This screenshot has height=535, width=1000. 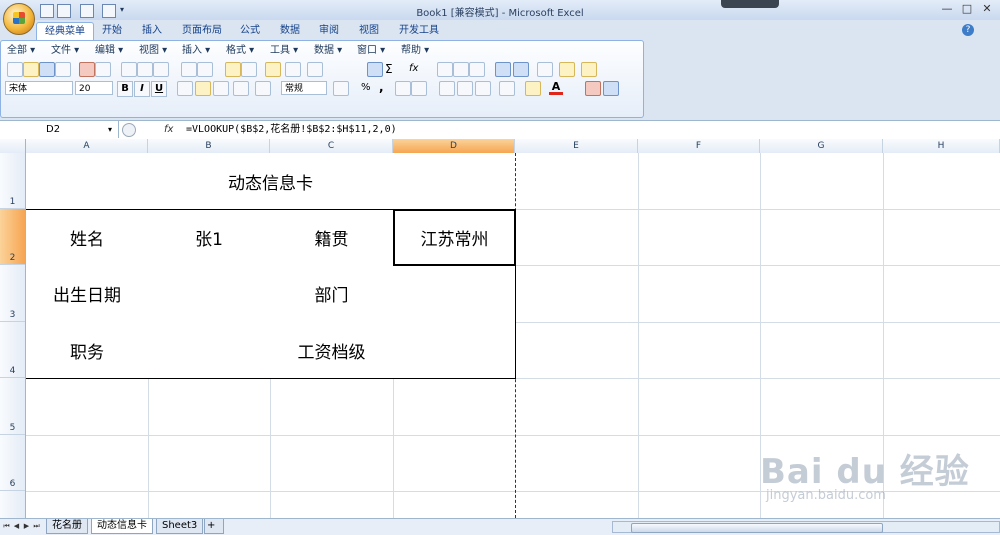 What do you see at coordinates (447, 88) in the screenshot?
I see `decrease-indent-icon` at bounding box center [447, 88].